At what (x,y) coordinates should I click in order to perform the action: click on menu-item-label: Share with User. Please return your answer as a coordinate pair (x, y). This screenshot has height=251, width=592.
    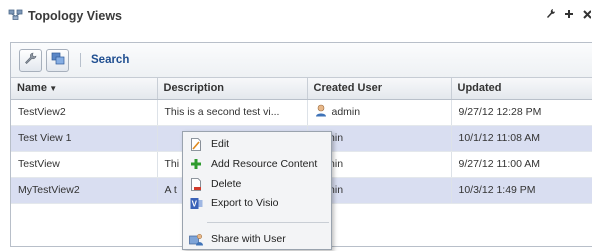
    Looking at the image, I should click on (248, 239).